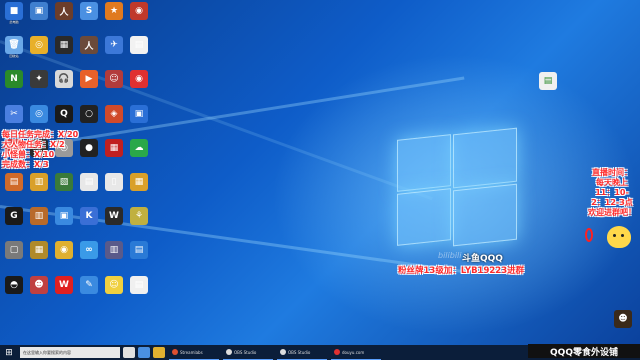  I want to click on desktop-shortcut: ⚘, so click(139, 222).